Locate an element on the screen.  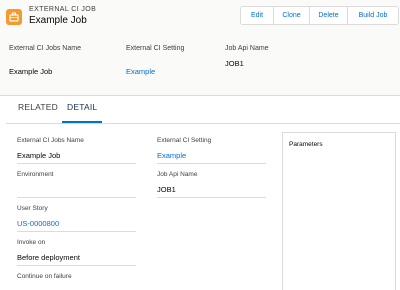
ci-job-icon is located at coordinates (14, 17).